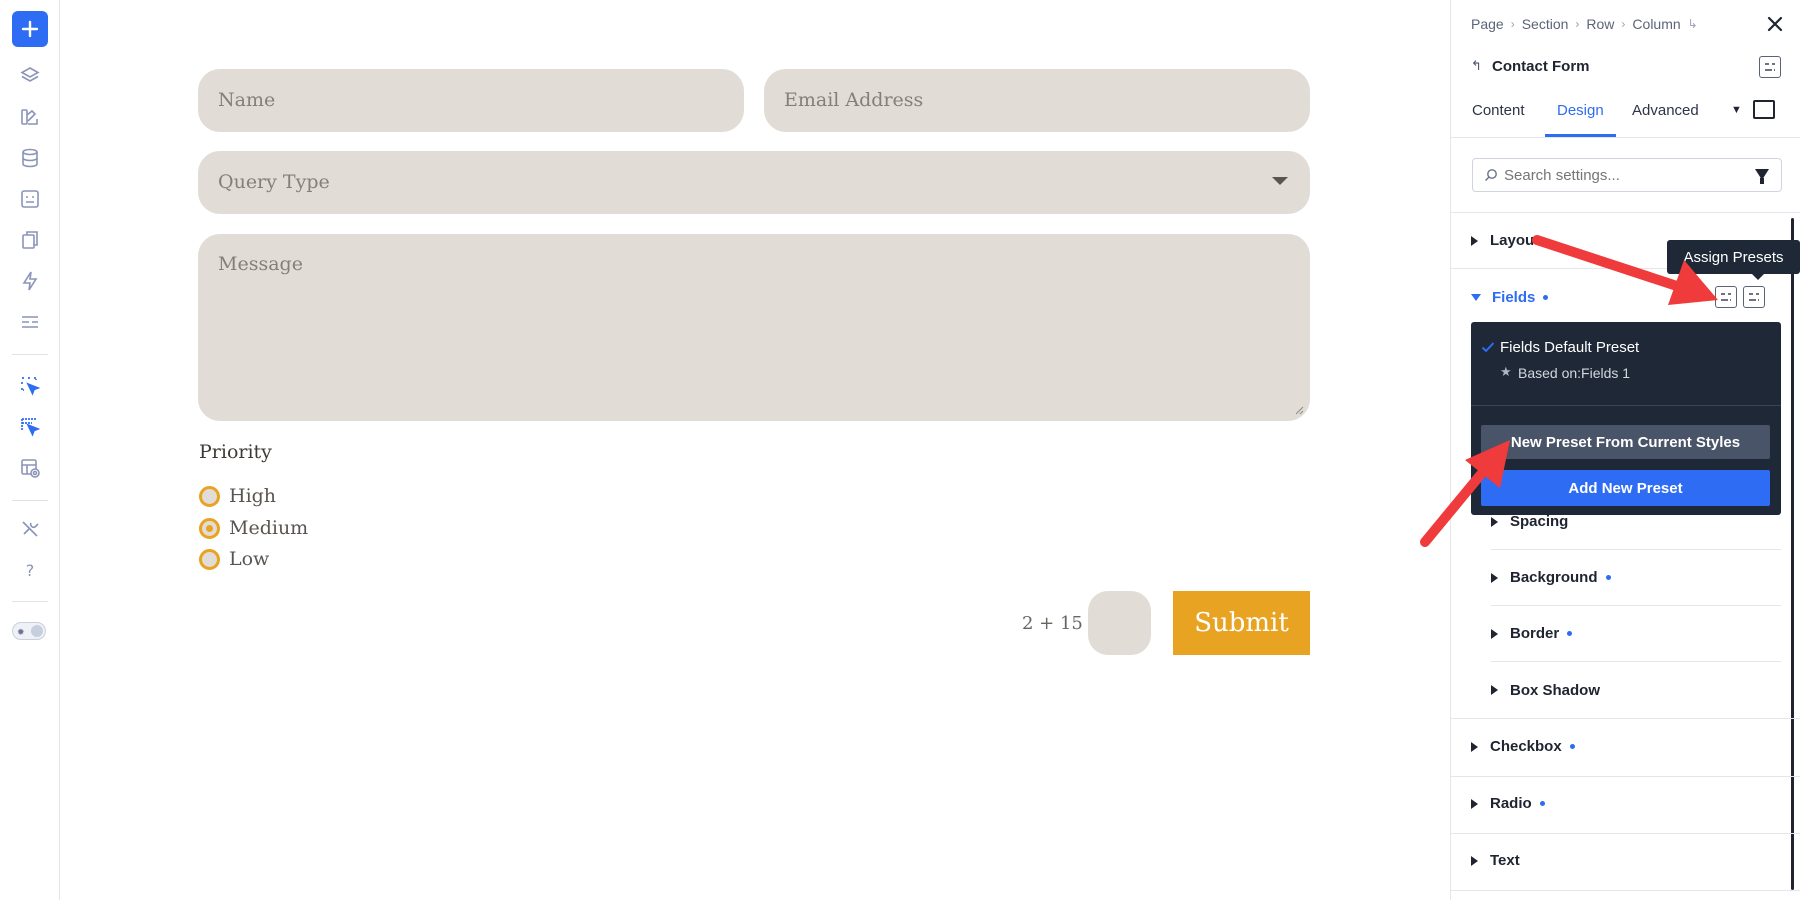 The width and height of the screenshot is (1800, 900). Describe the element at coordinates (1498, 119) in the screenshot. I see `tab-content: Content` at that location.